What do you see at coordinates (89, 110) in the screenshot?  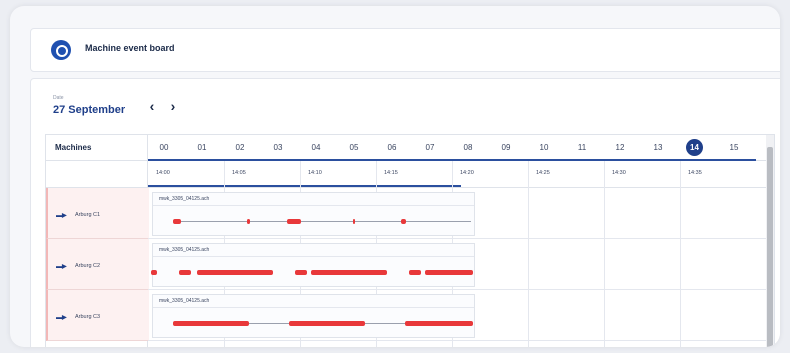 I see `date-value: 27 September` at bounding box center [89, 110].